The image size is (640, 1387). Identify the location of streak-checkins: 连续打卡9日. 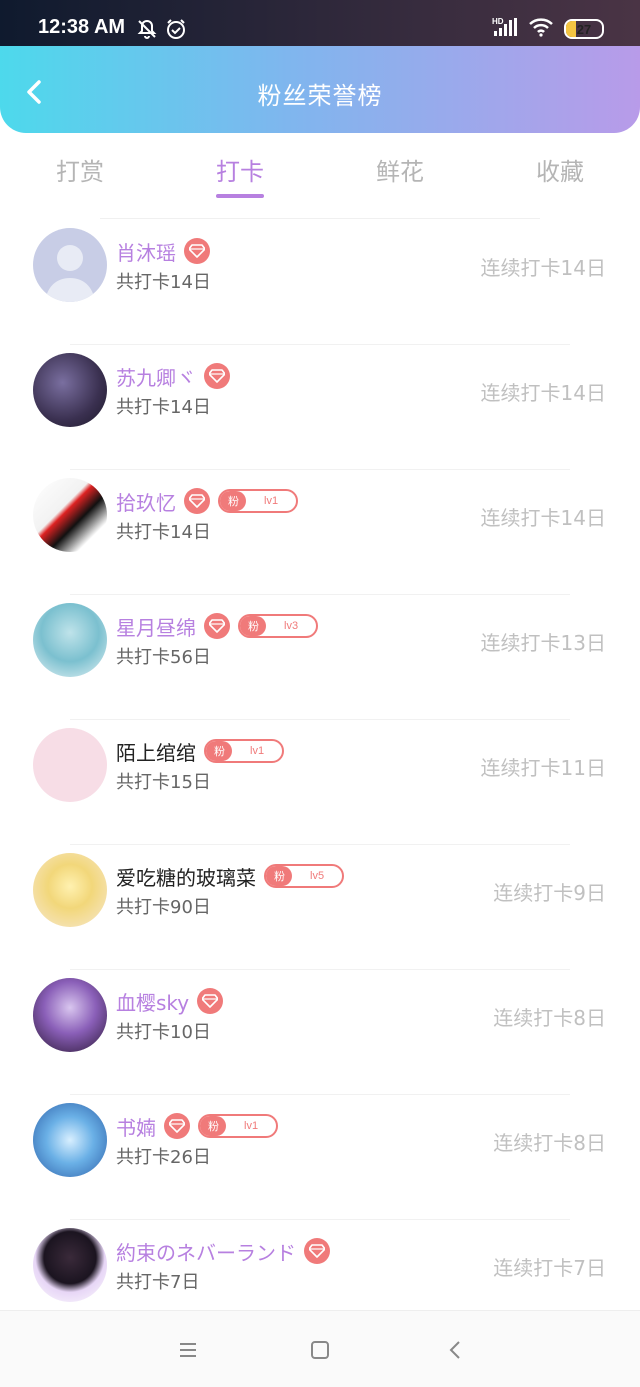
(549, 893).